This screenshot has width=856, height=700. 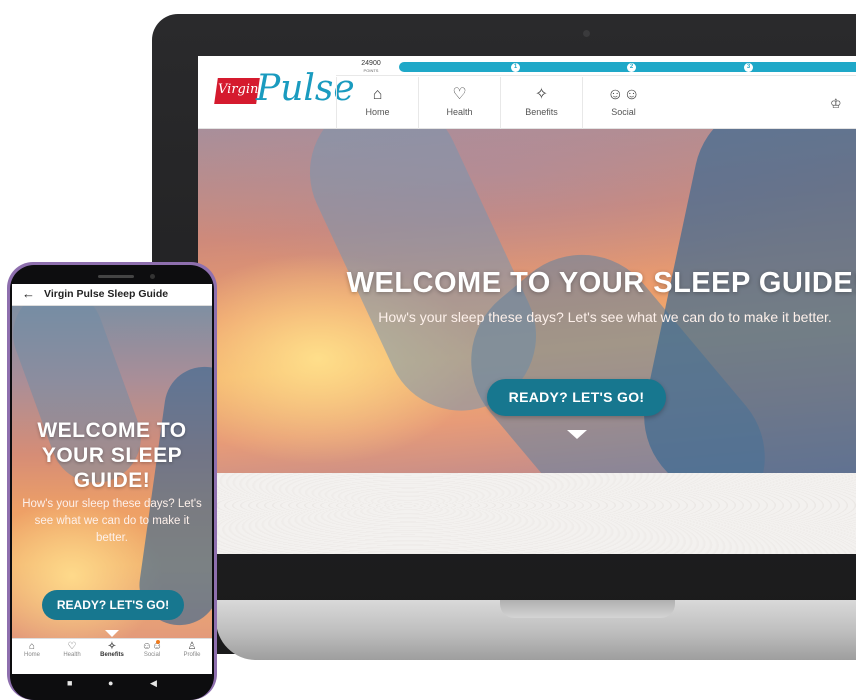 What do you see at coordinates (192, 646) in the screenshot?
I see `person-icon: ♙` at bounding box center [192, 646].